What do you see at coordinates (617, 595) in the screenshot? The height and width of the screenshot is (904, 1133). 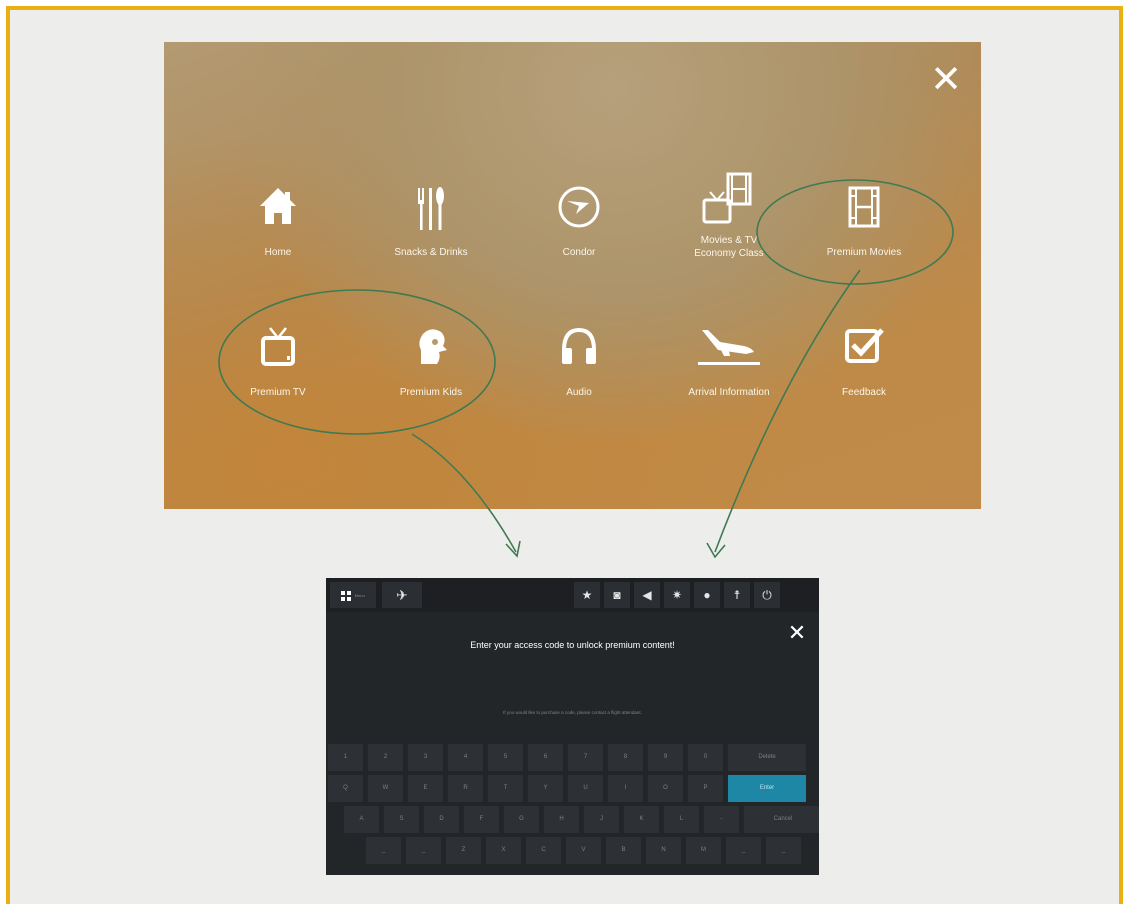 I see `chat-icon: ◙` at bounding box center [617, 595].